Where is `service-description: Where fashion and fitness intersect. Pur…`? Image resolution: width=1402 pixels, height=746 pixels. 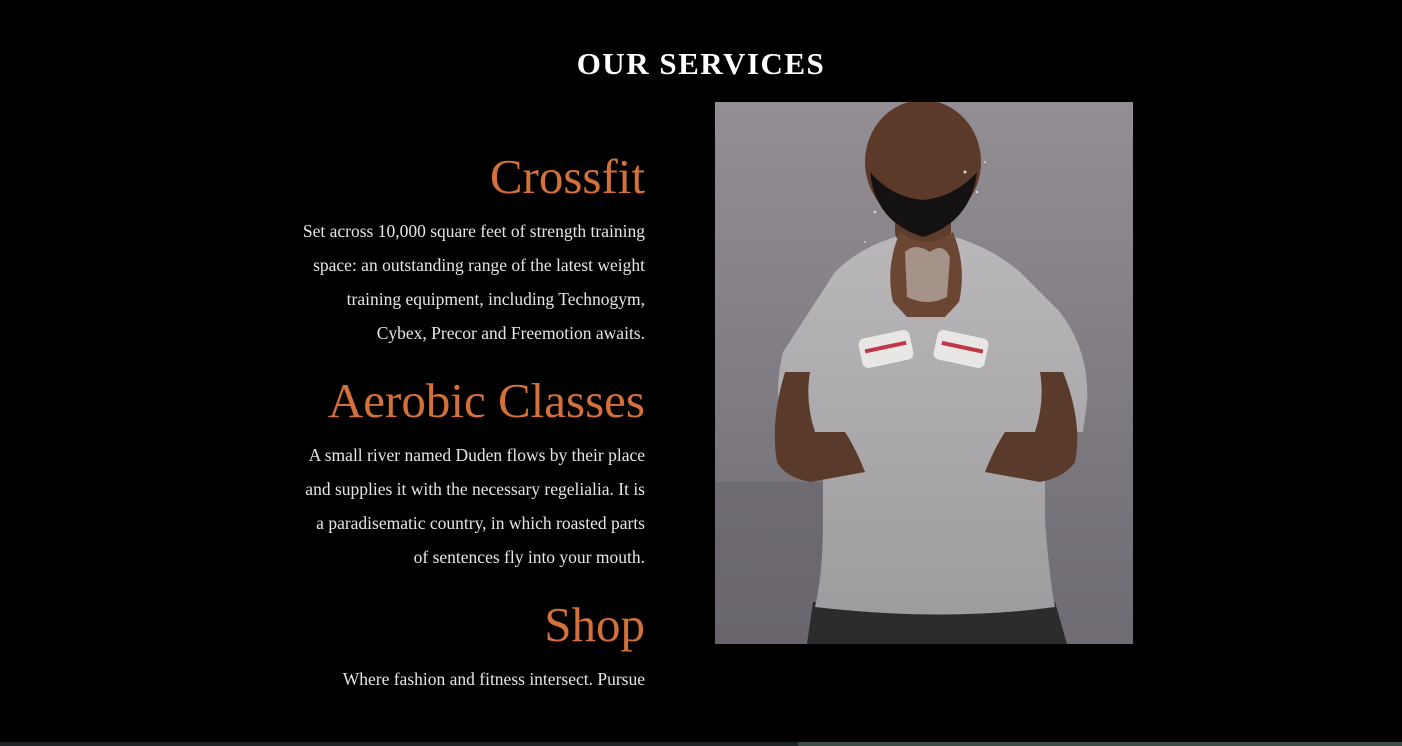
service-description: Where fashion and fitness intersect. Pur… is located at coordinates (493, 679).